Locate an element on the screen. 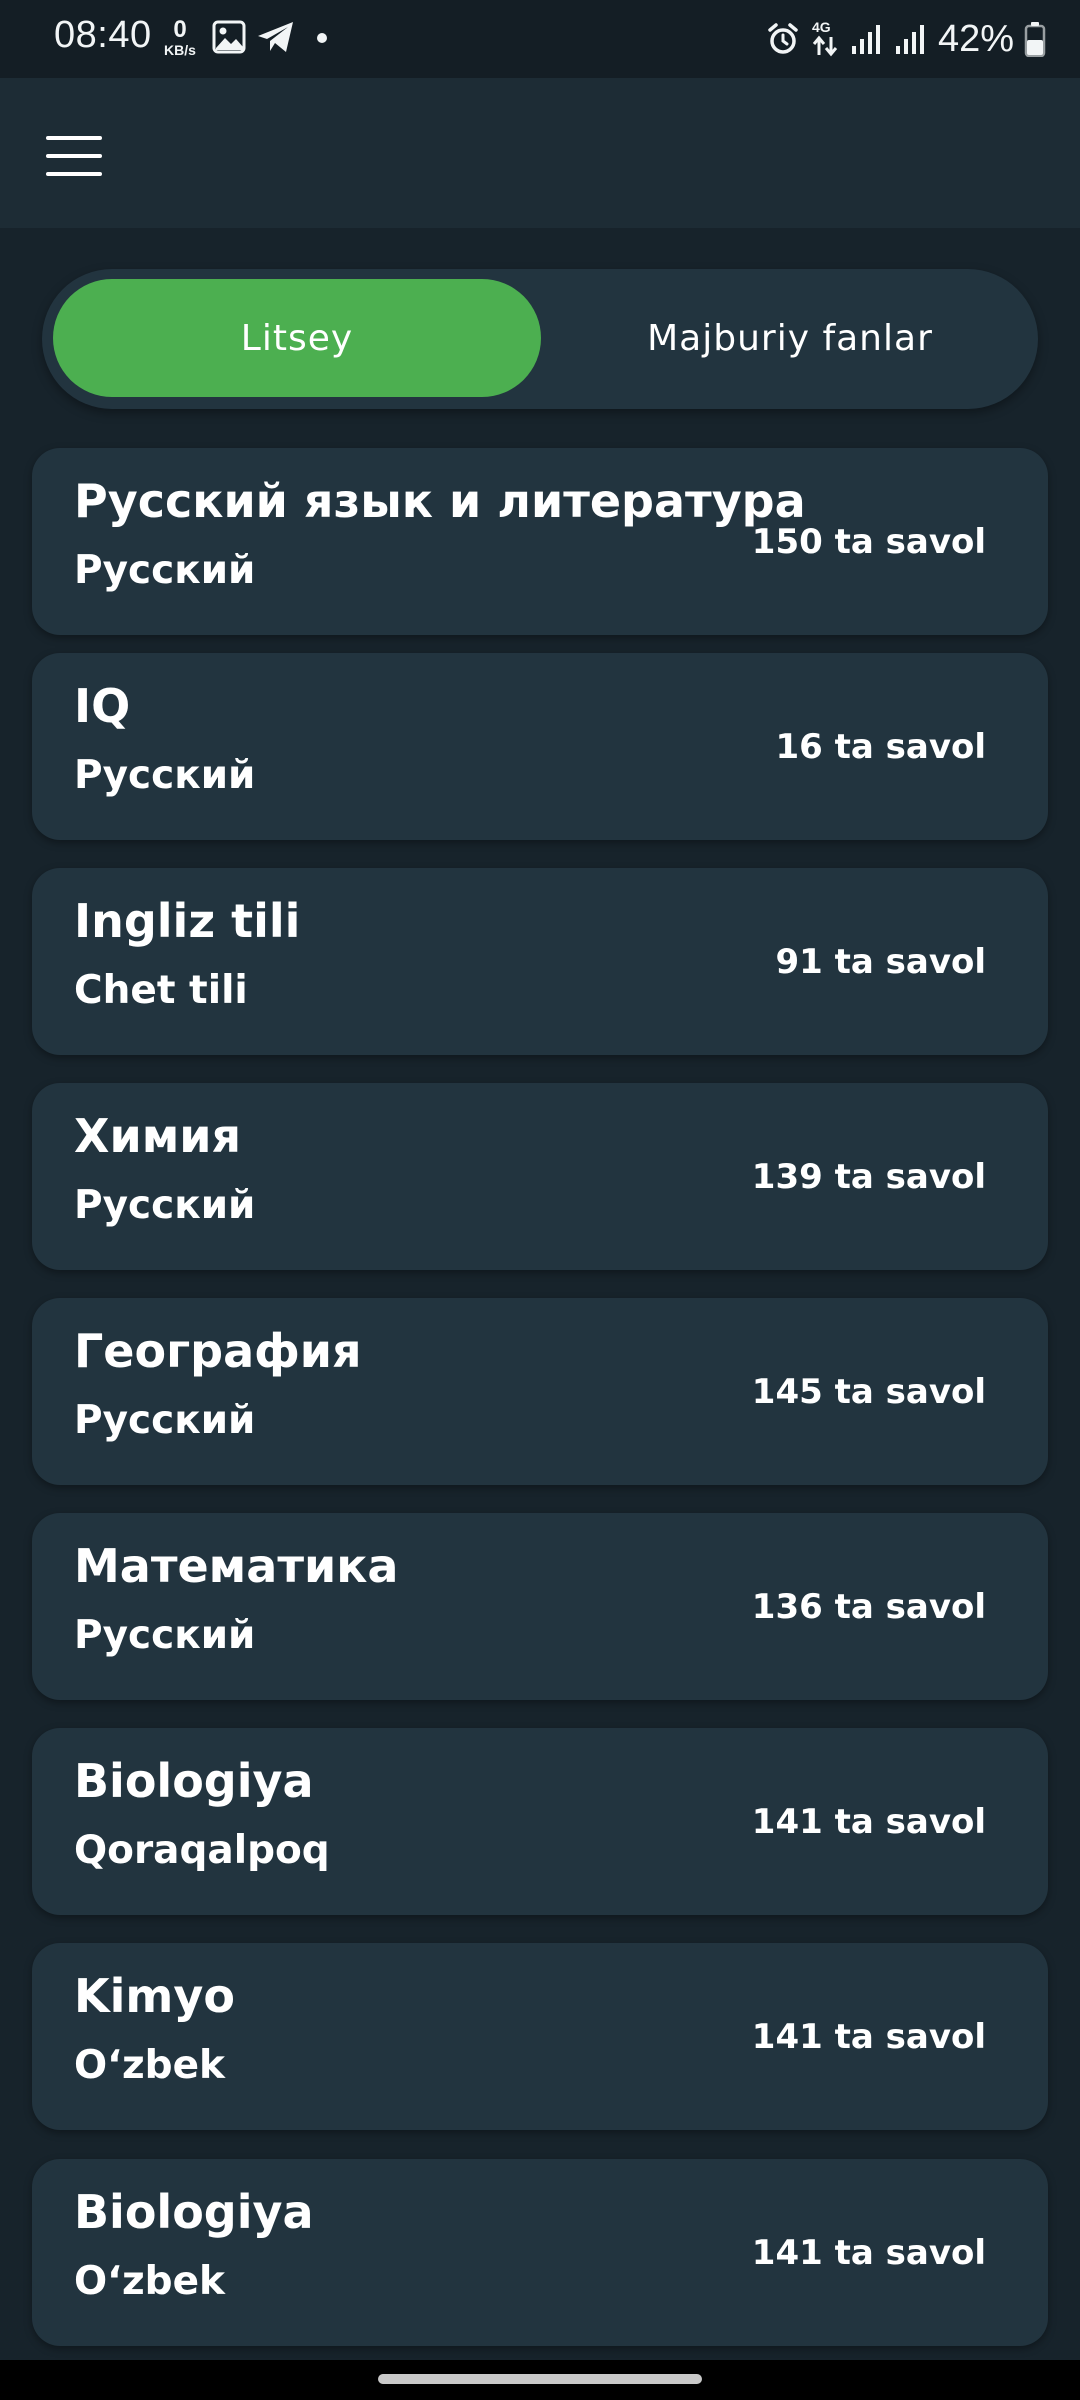  tab-litsey: Litsey is located at coordinates (297, 338).